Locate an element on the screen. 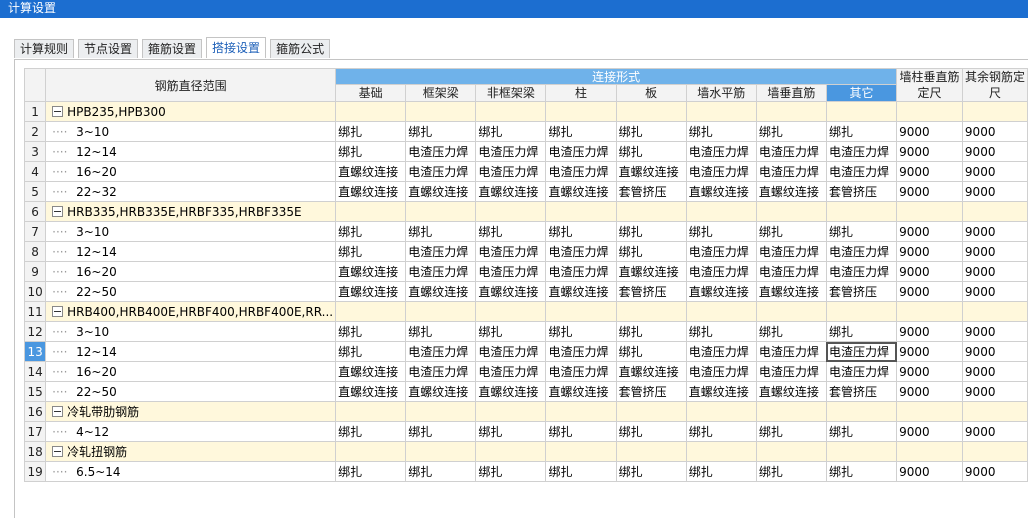 The image size is (1028, 518). row-number: 9 is located at coordinates (35, 271).